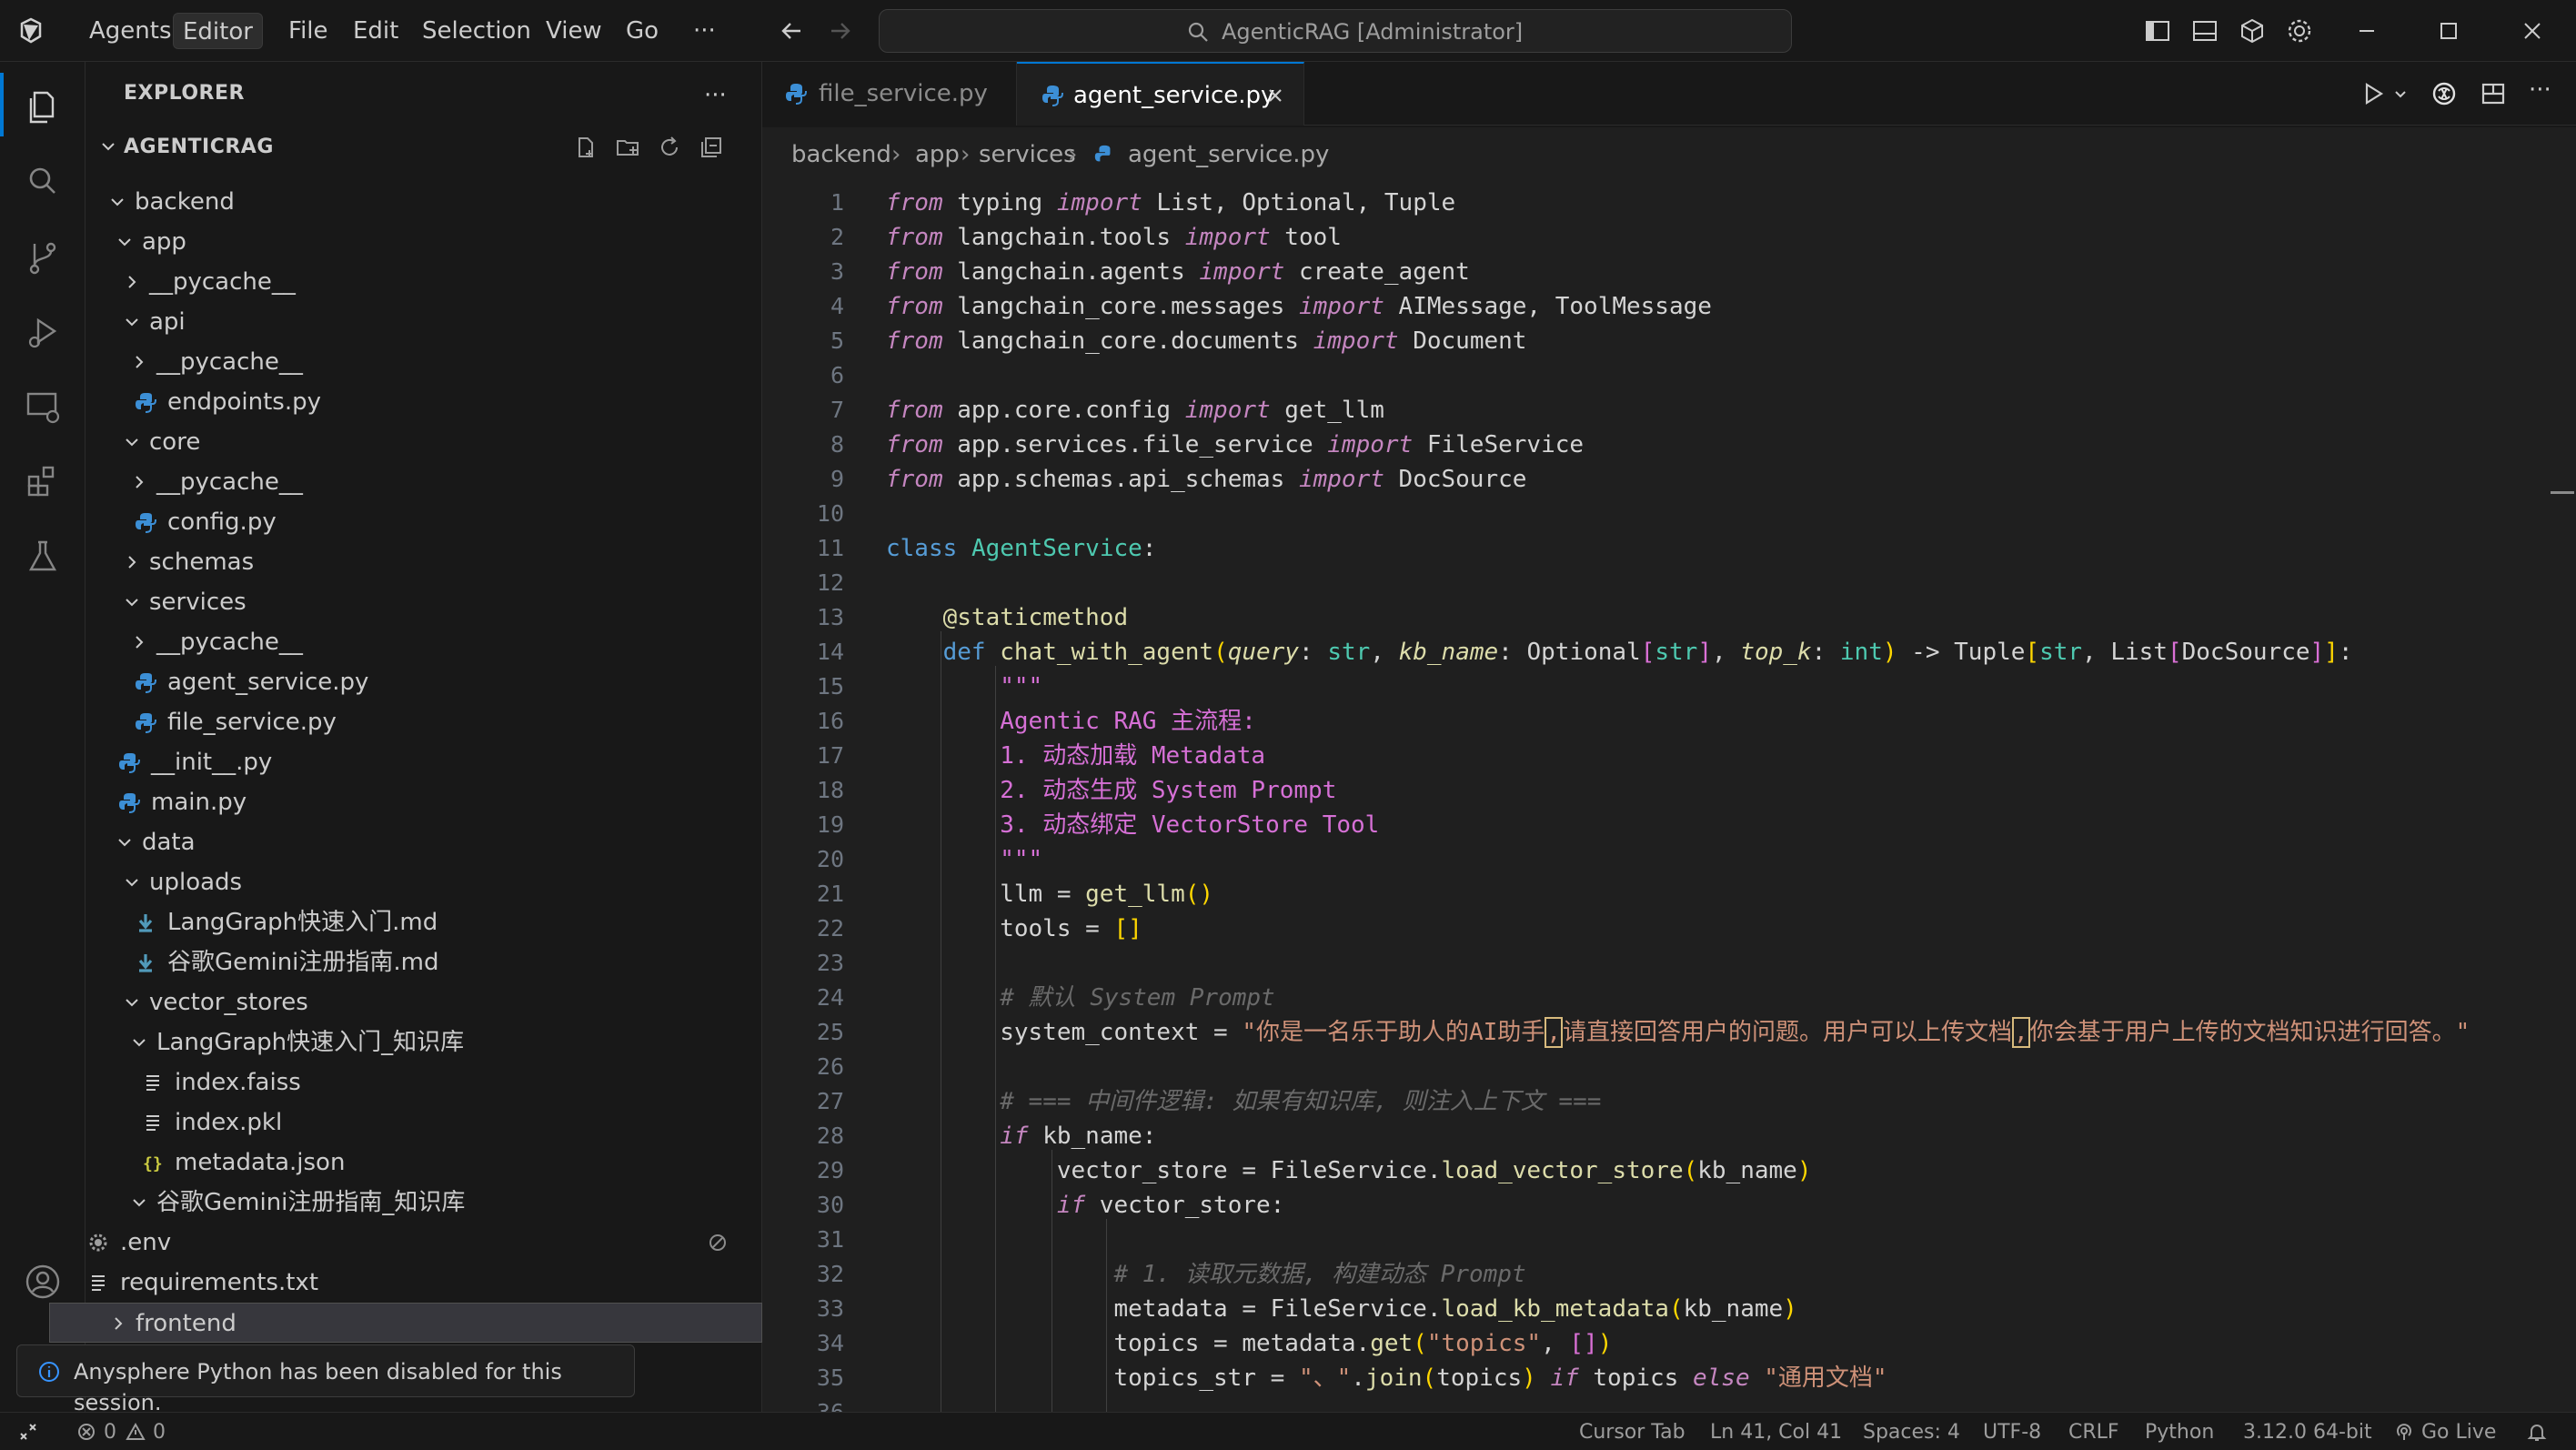 The height and width of the screenshot is (1450, 2576). Describe the element at coordinates (43, 181) in the screenshot. I see `search-sidebar-icon` at that location.